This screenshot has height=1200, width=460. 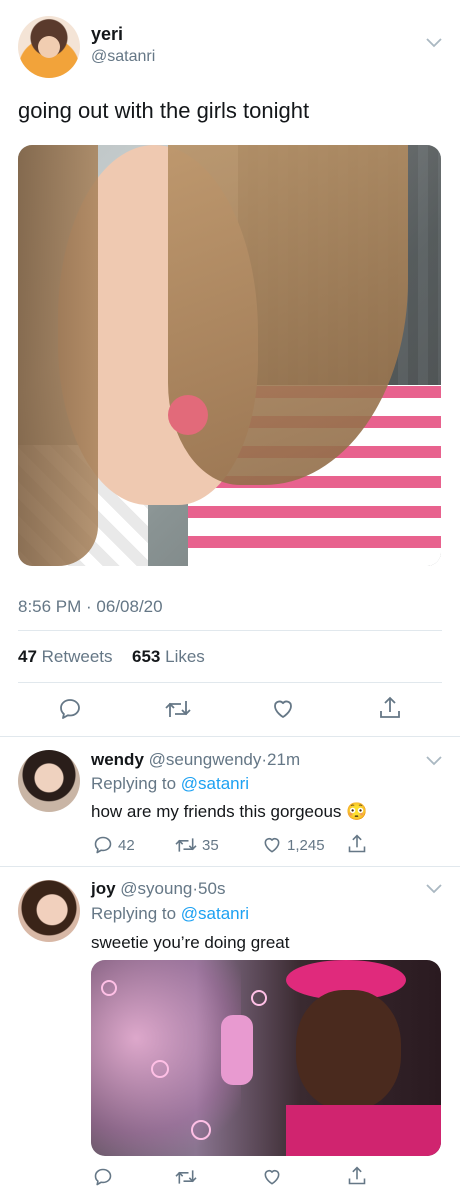 I want to click on tweet-timestamp: 8:56 PM · 06/08/20, so click(x=90, y=607).